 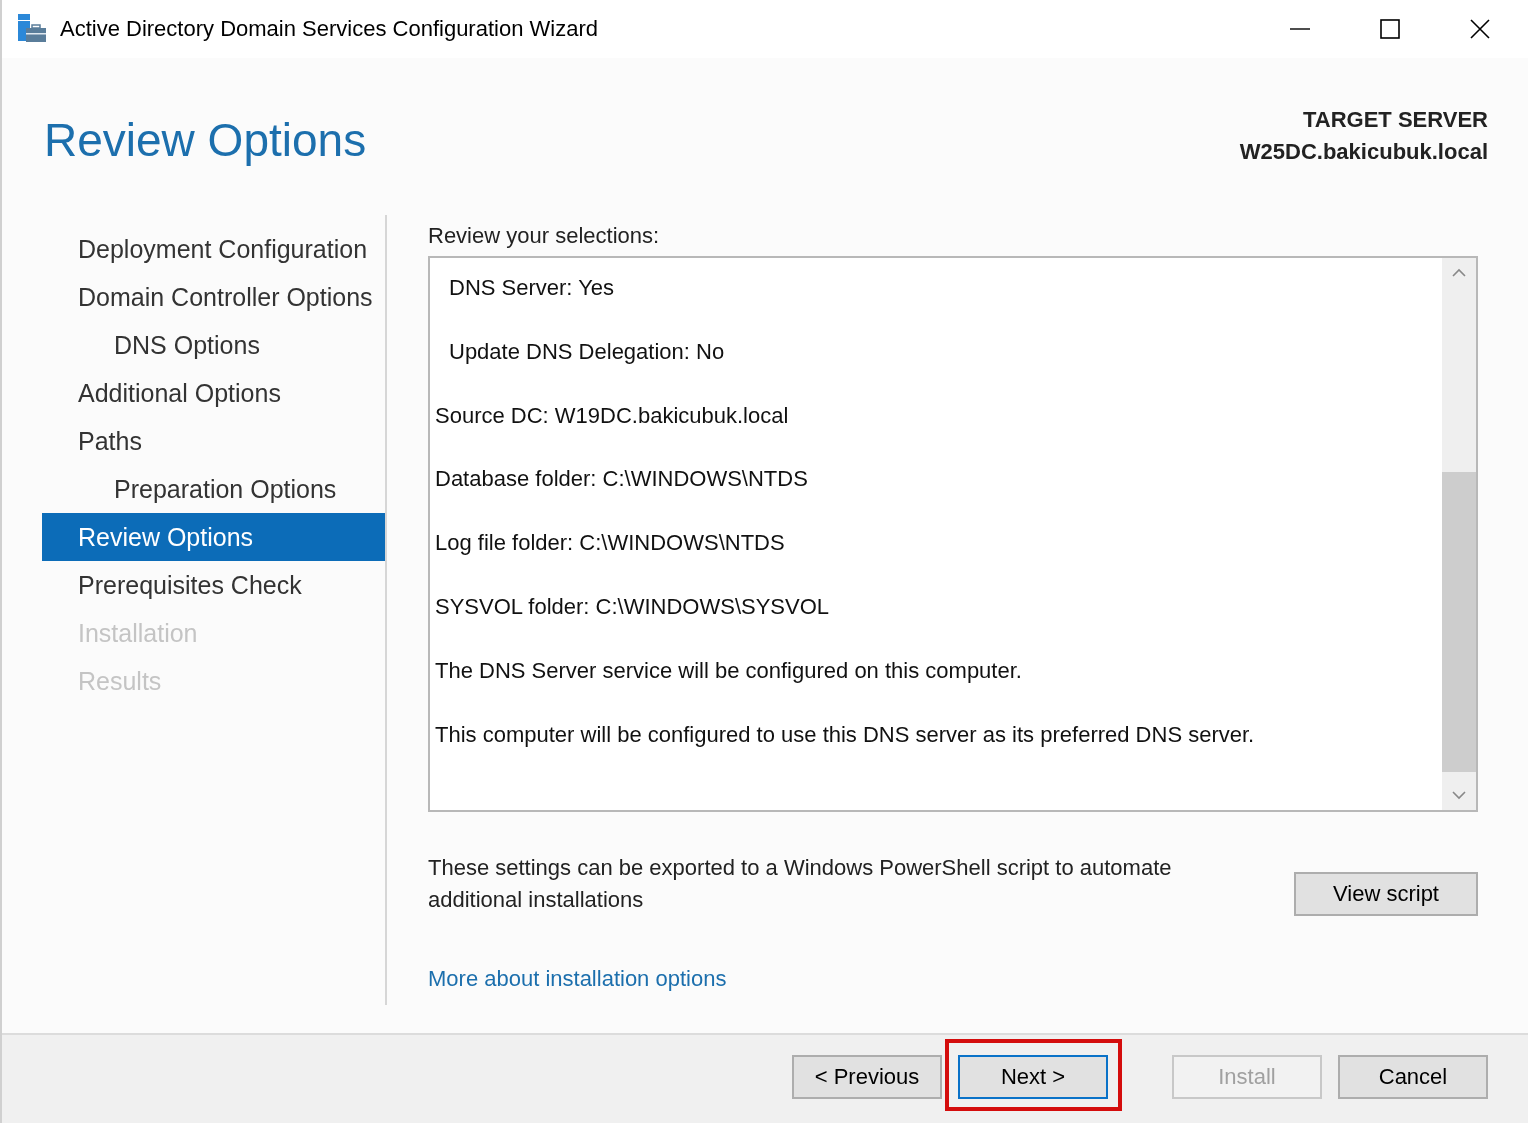 I want to click on target-server-label: TARGET SERVER, so click(x=1395, y=120).